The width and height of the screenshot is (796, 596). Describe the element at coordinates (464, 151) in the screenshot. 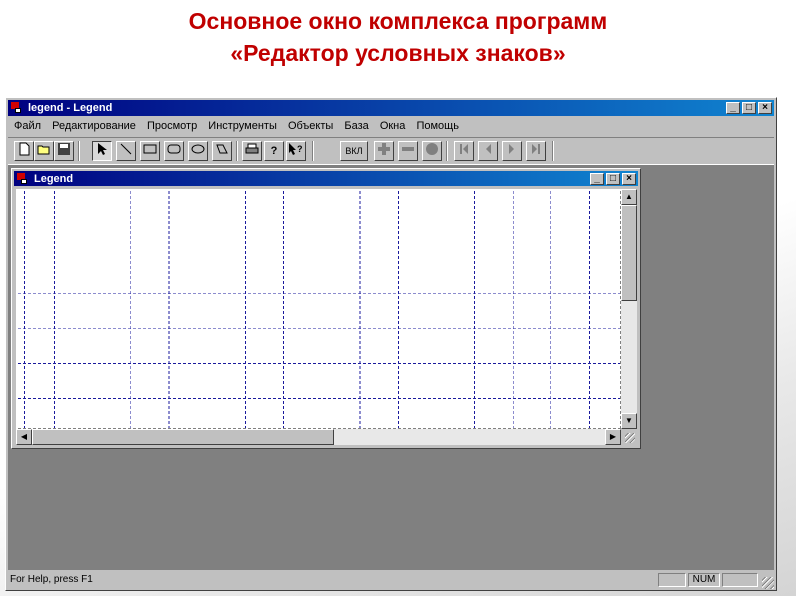

I see `first-record-icon` at that location.